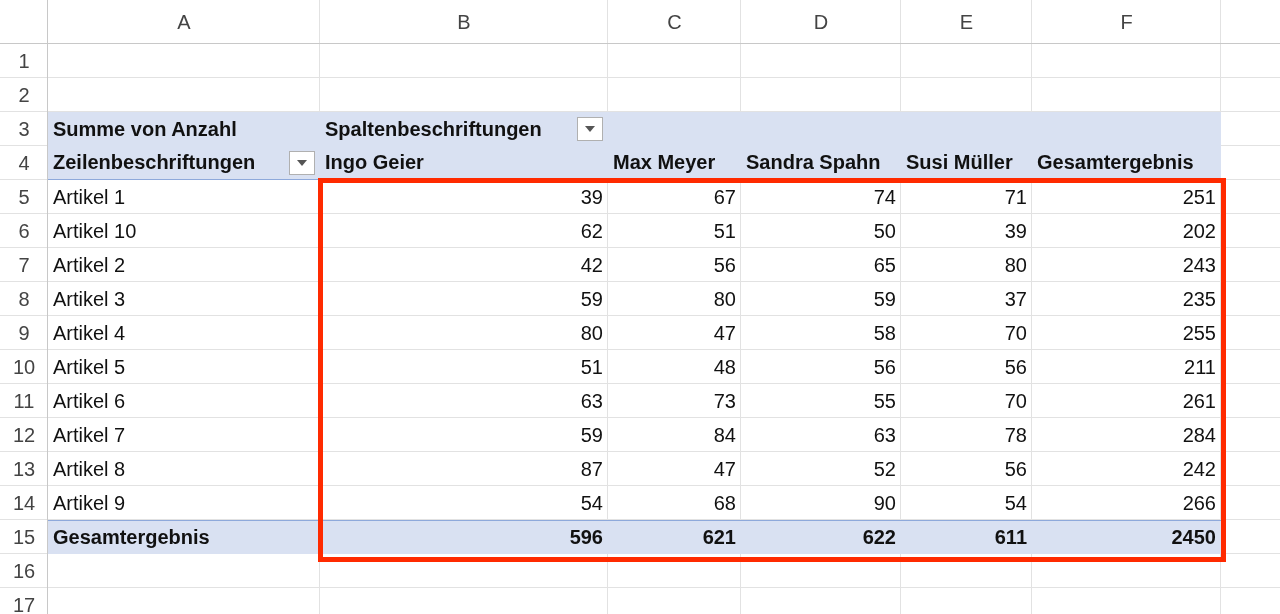 The width and height of the screenshot is (1280, 614). I want to click on table-cell-text: Artikel 5, so click(89, 367).